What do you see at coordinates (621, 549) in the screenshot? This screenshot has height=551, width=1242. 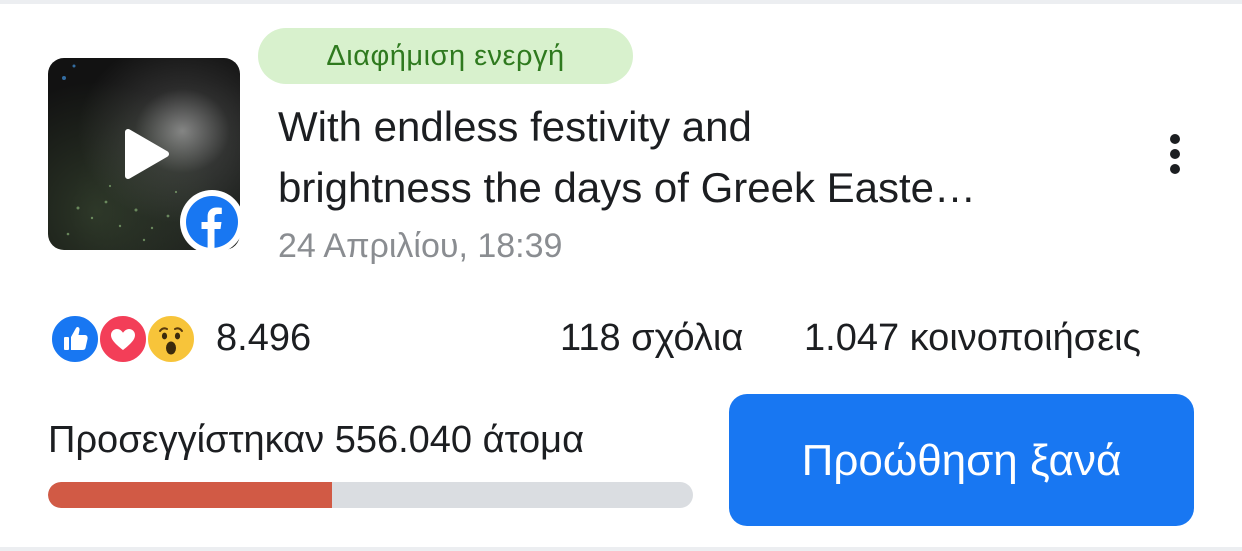 I see `bottom-divider` at bounding box center [621, 549].